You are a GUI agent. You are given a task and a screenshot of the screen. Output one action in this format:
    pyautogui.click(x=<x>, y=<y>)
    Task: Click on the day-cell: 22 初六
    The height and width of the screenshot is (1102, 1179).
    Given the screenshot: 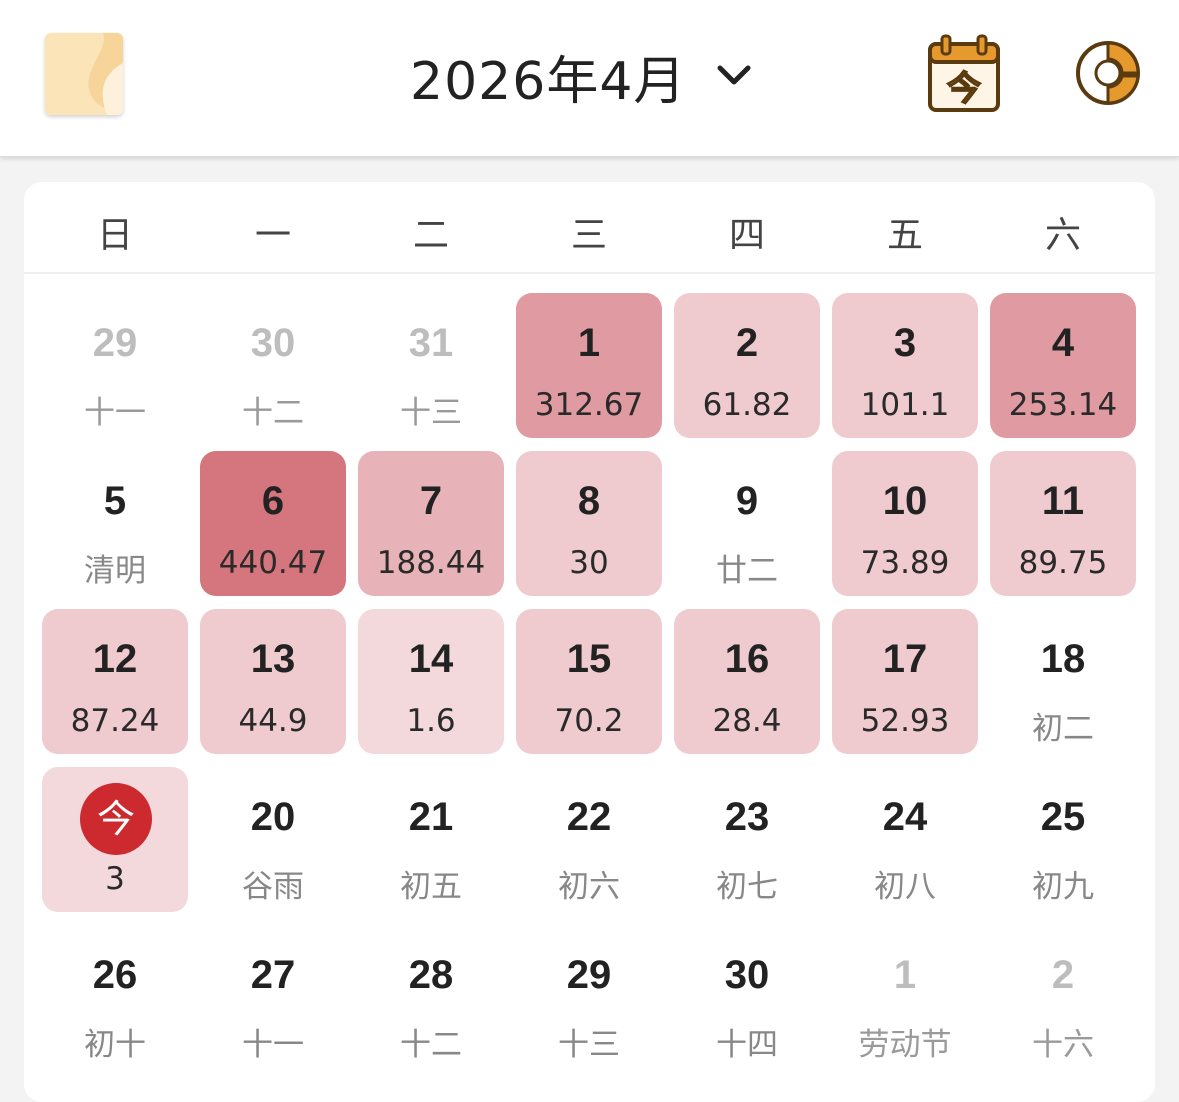 What is the action you would take?
    pyautogui.click(x=589, y=839)
    